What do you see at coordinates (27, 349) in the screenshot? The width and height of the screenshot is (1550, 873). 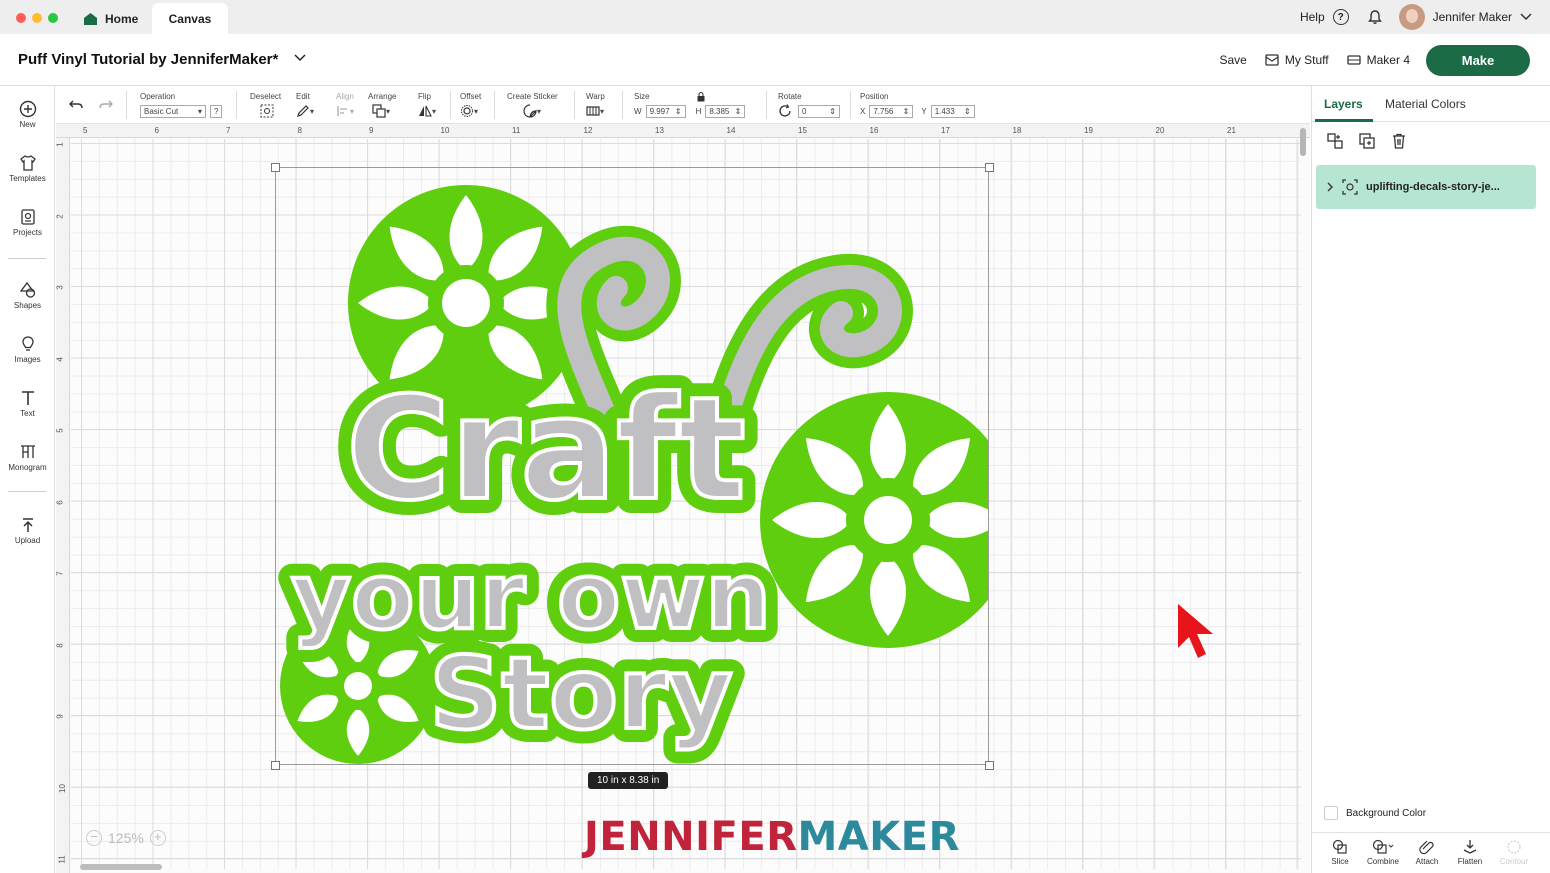 I see `sidebar-item-images: Images` at bounding box center [27, 349].